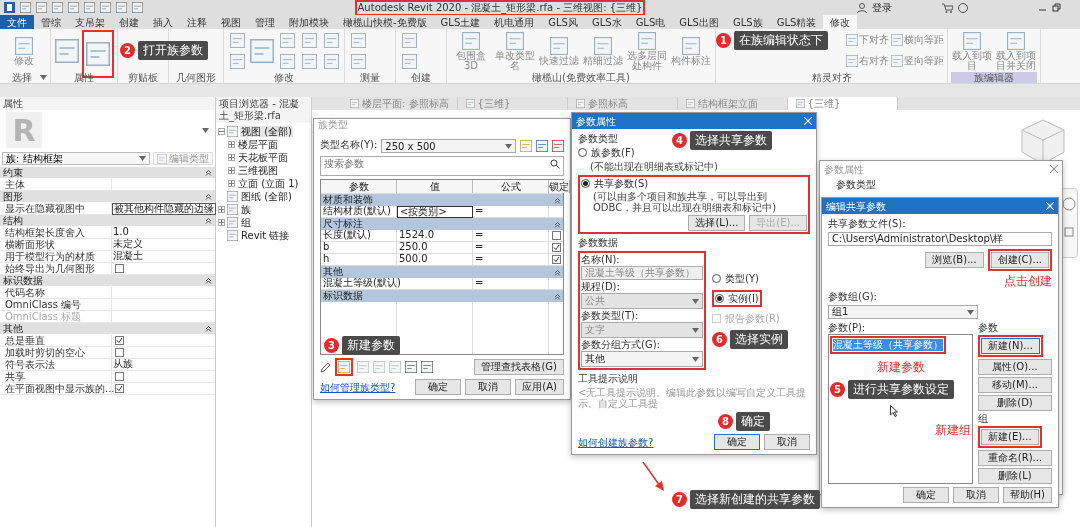 The image size is (1080, 527). Describe the element at coordinates (917, 40) in the screenshot. I see `ribbon-button: 横向等距` at that location.